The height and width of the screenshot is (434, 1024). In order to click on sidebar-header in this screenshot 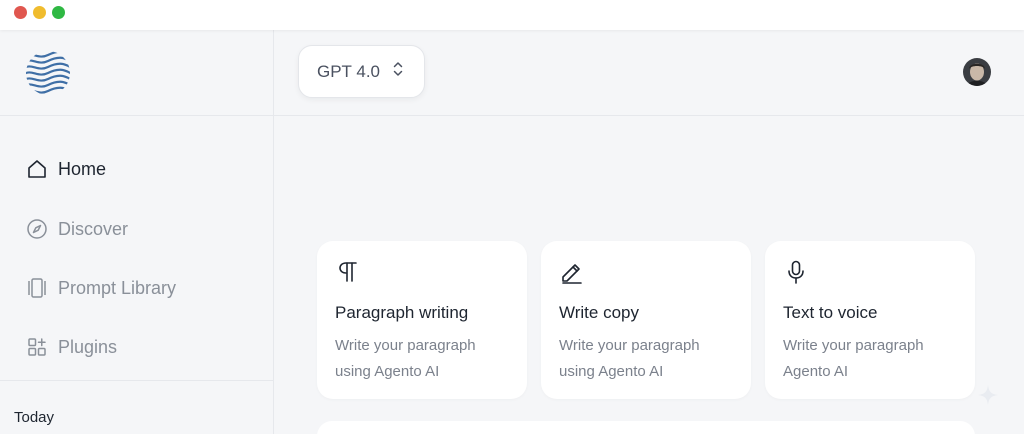, I will do `click(136, 73)`.